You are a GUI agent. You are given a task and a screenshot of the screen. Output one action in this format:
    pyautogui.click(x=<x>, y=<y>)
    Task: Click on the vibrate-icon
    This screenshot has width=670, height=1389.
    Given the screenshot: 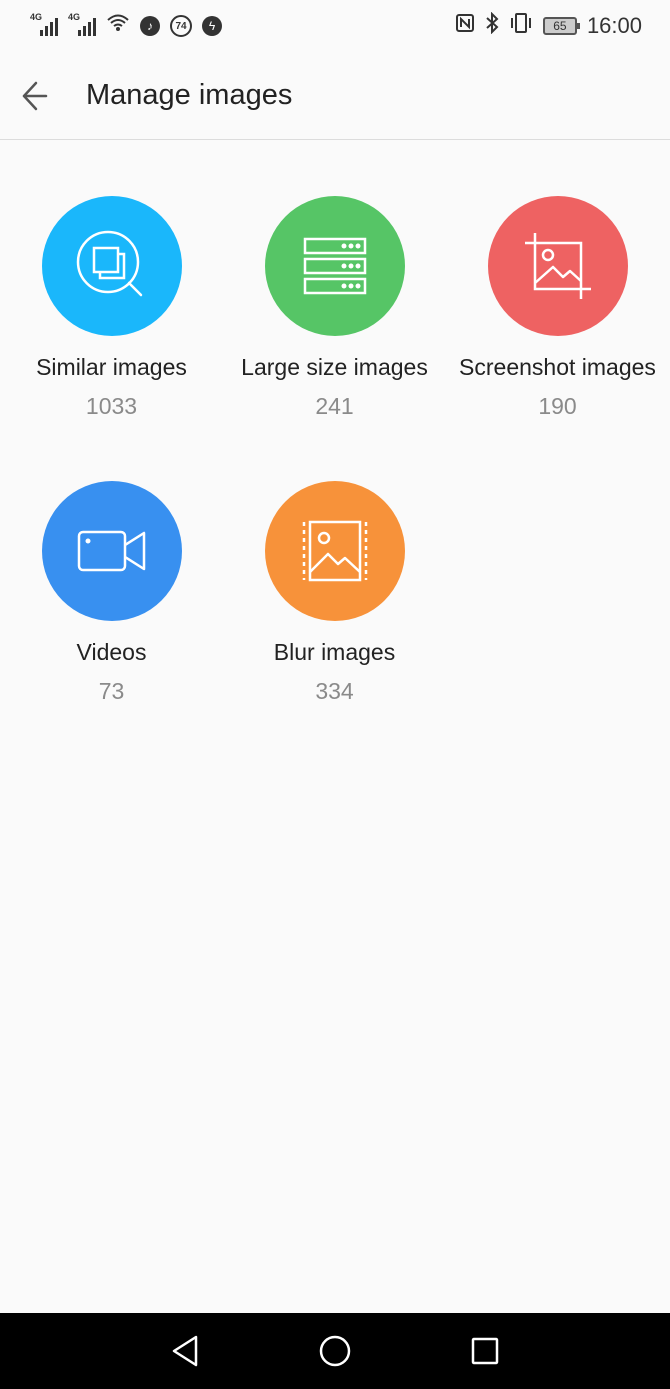 What is the action you would take?
    pyautogui.click(x=521, y=26)
    